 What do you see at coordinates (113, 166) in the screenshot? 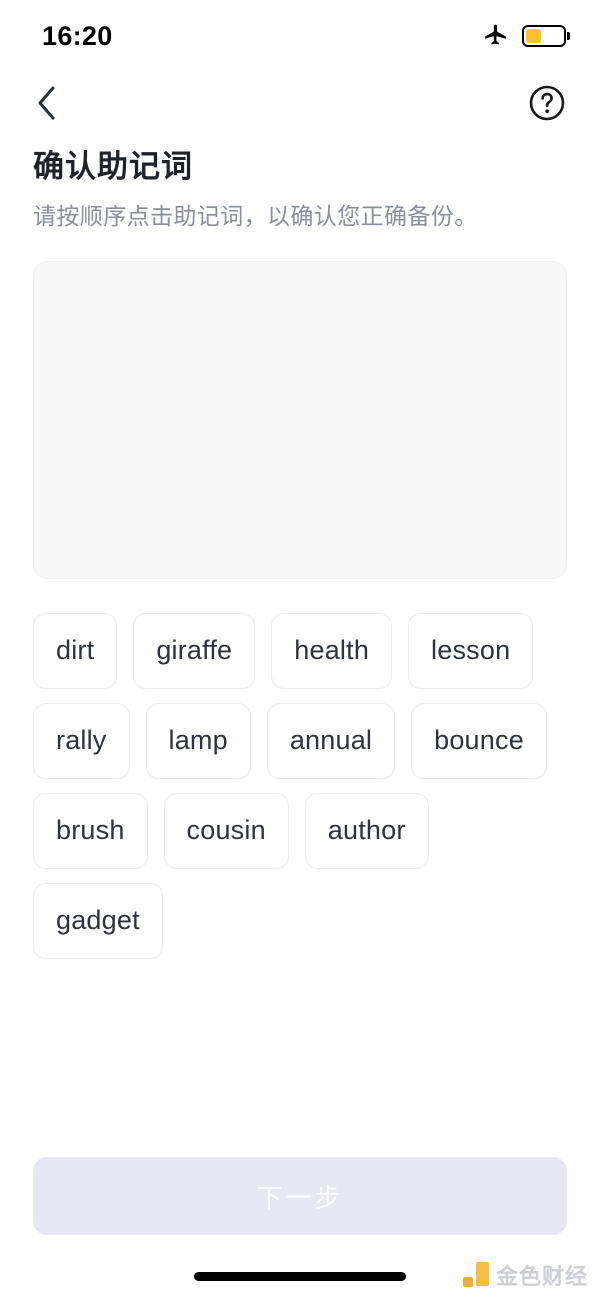
I see `page-title: 确认助记词` at bounding box center [113, 166].